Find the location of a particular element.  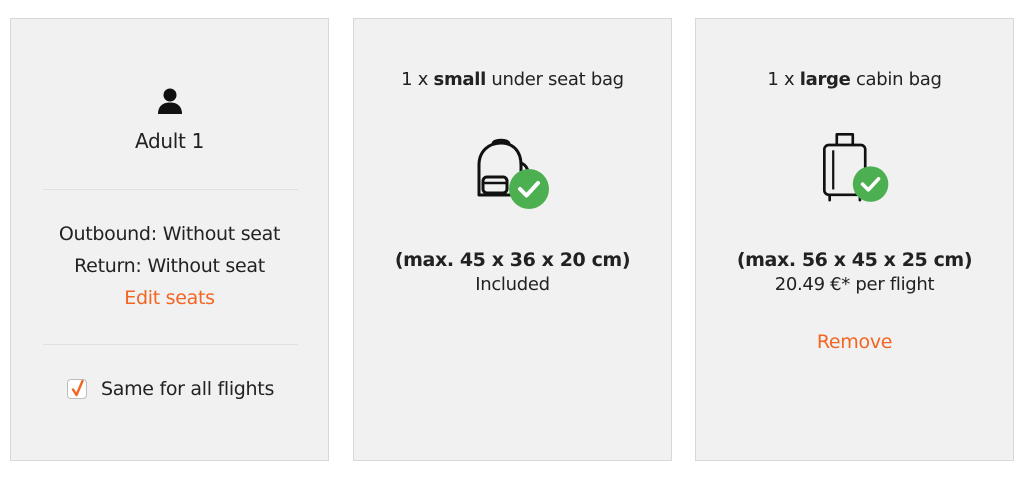

passenger-name: Adult 1 is located at coordinates (169, 141).